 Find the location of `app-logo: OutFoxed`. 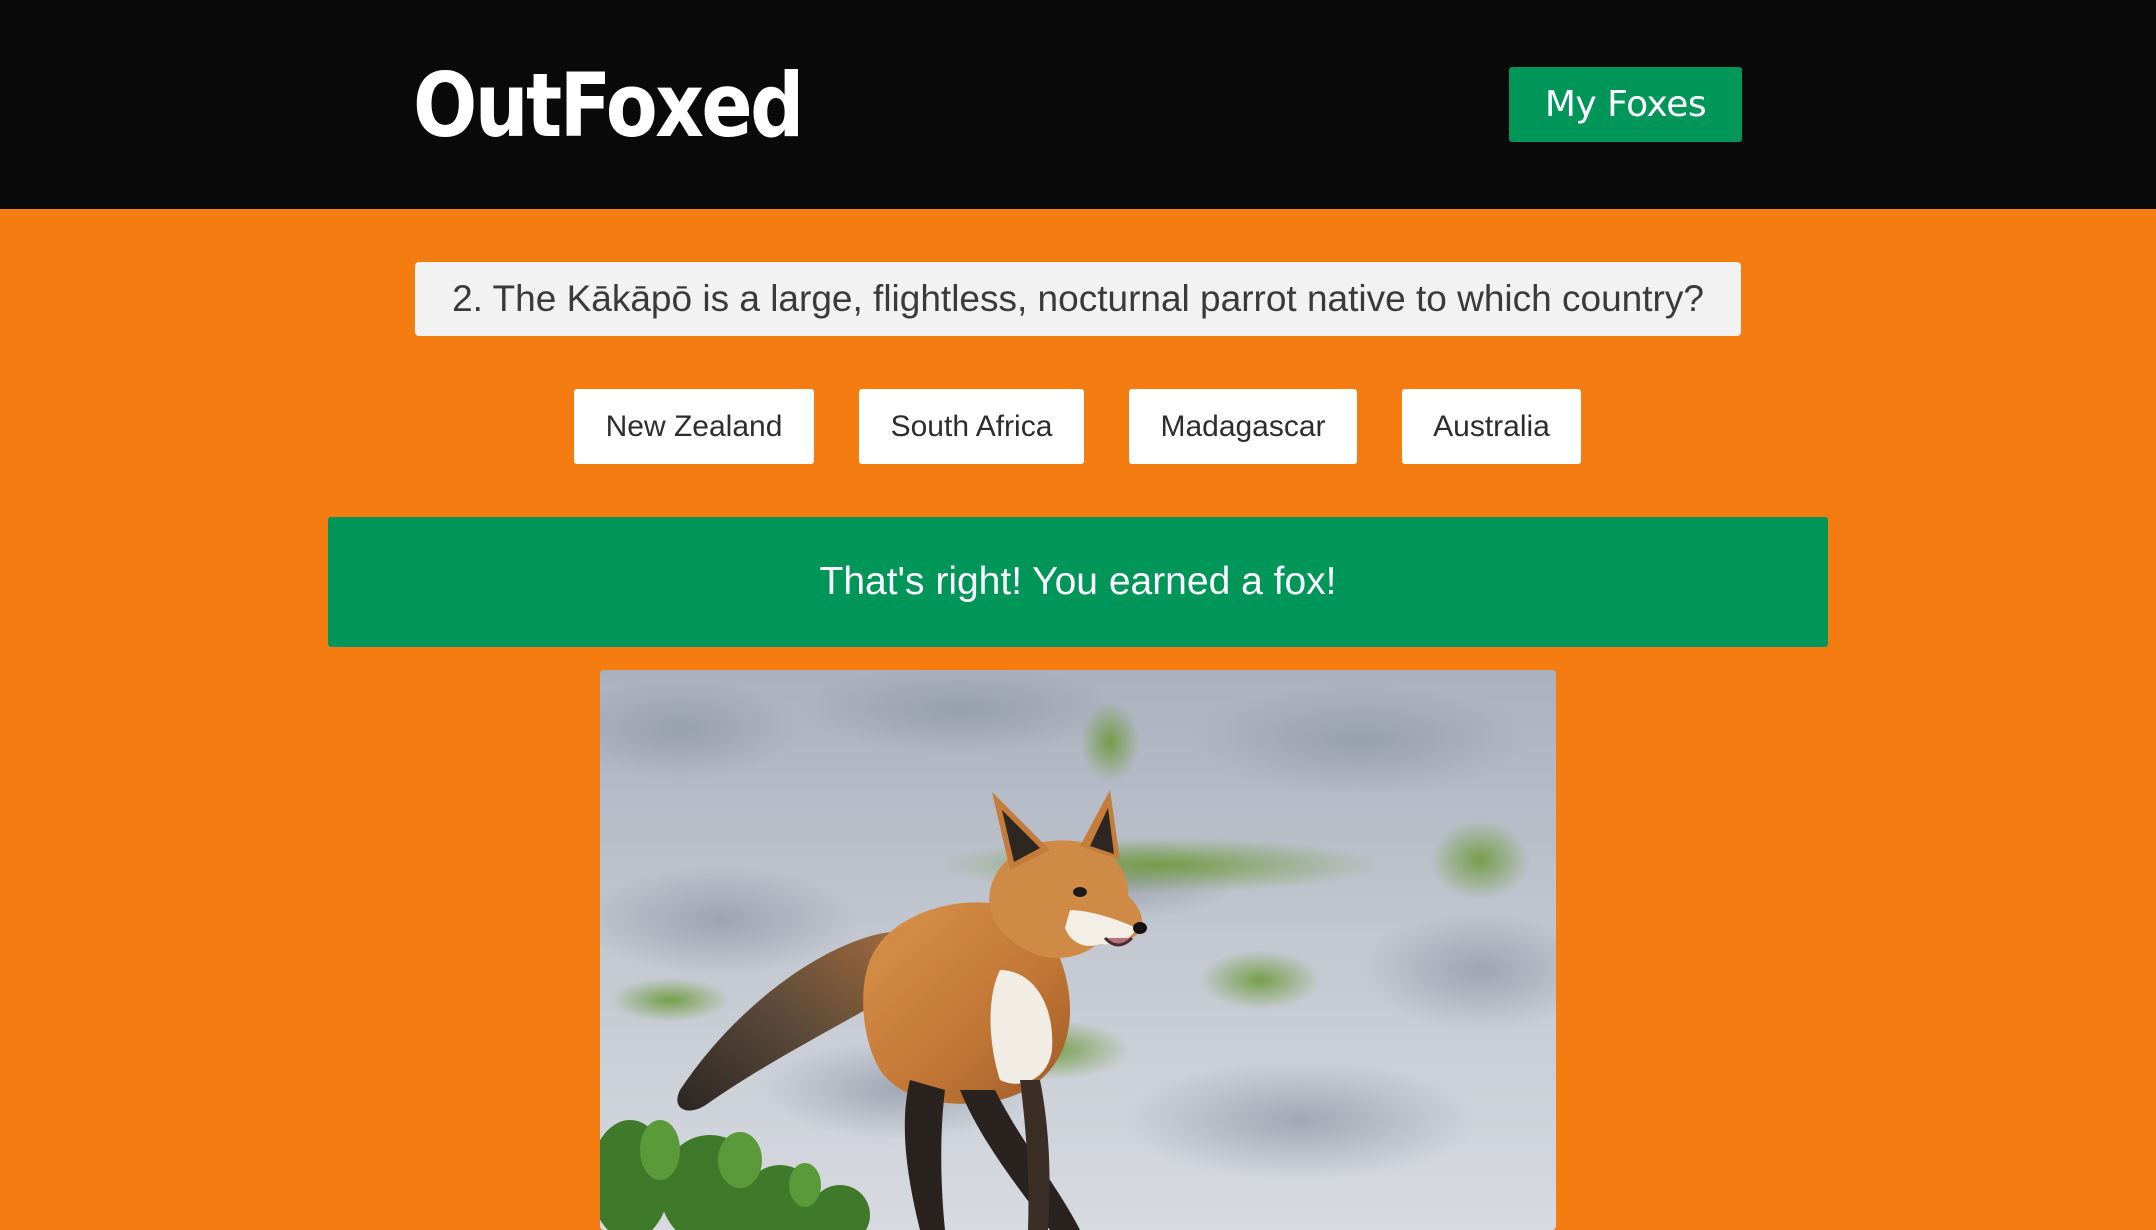

app-logo: OutFoxed is located at coordinates (608, 106).